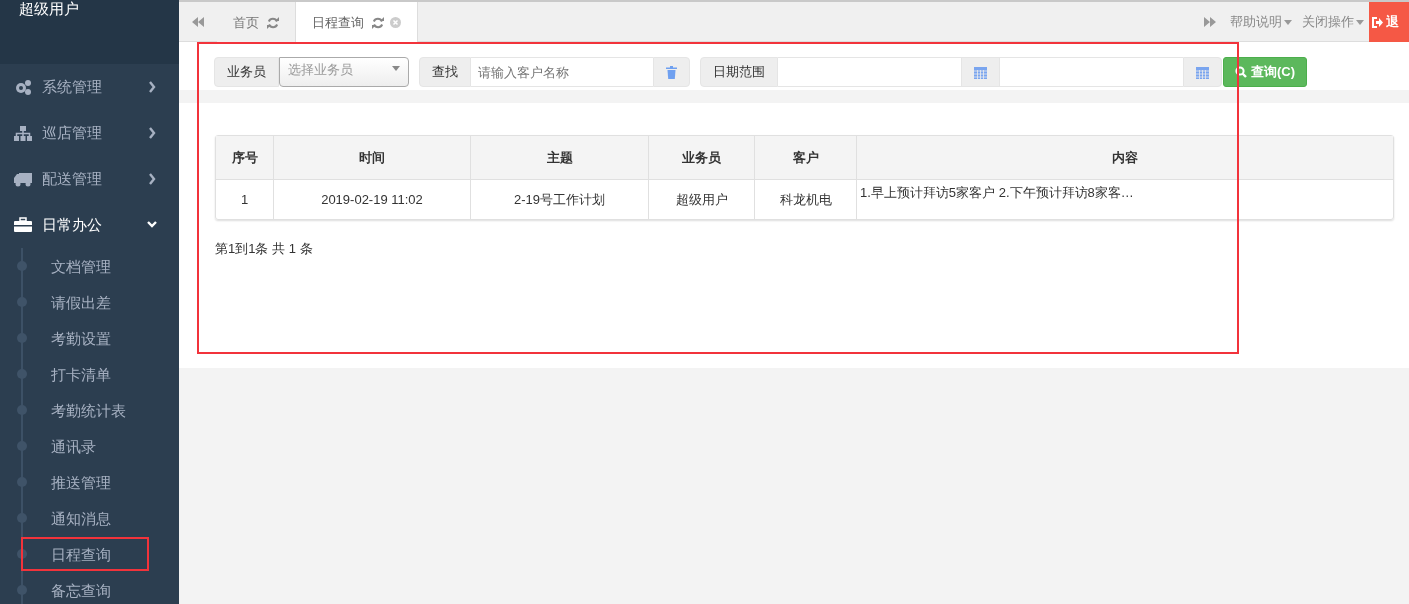  I want to click on submenu-item: 备忘查询, so click(81, 590).